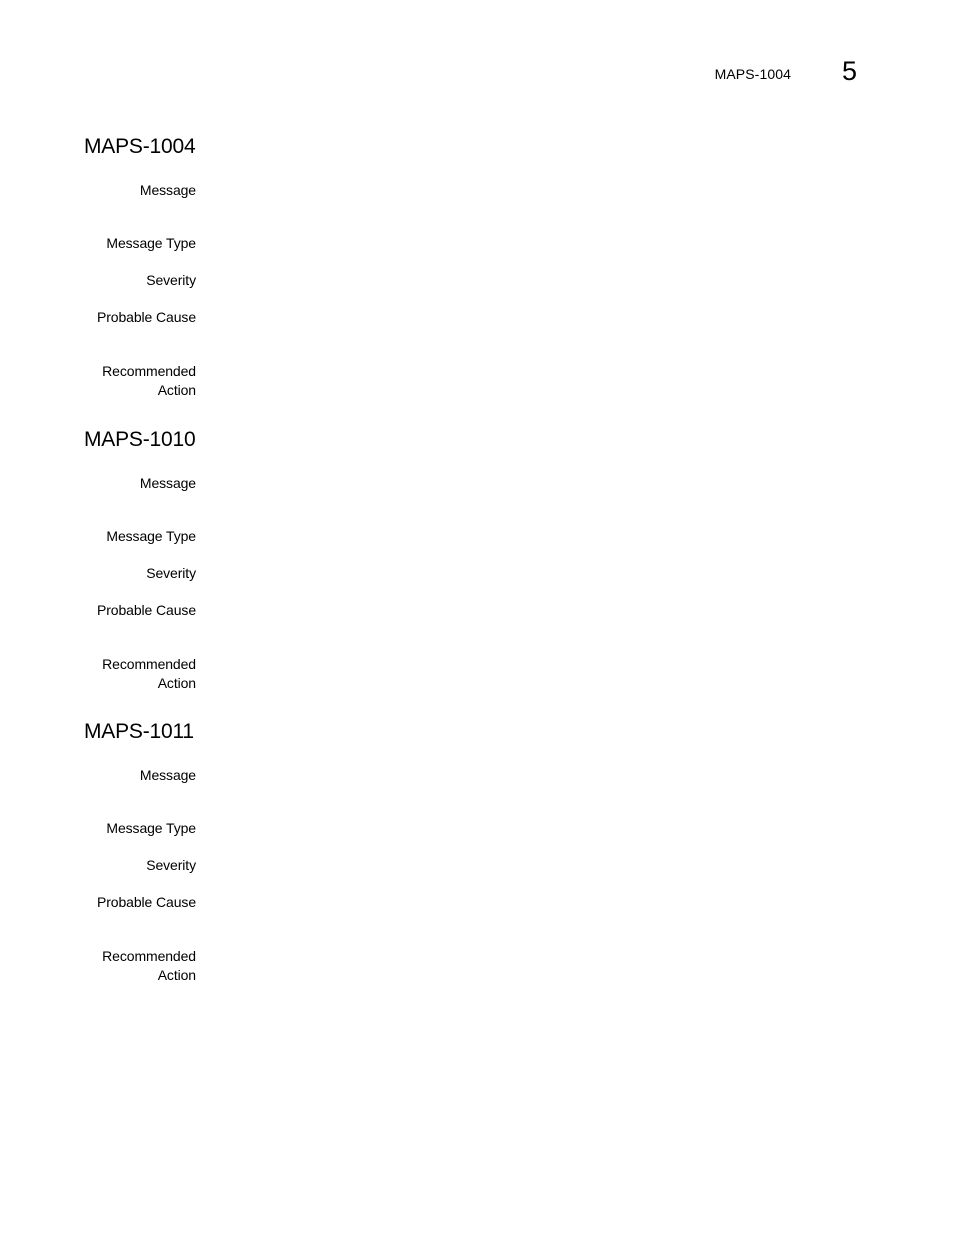 The height and width of the screenshot is (1235, 954). What do you see at coordinates (140, 146) in the screenshot?
I see `entry-title: MAPS-1004` at bounding box center [140, 146].